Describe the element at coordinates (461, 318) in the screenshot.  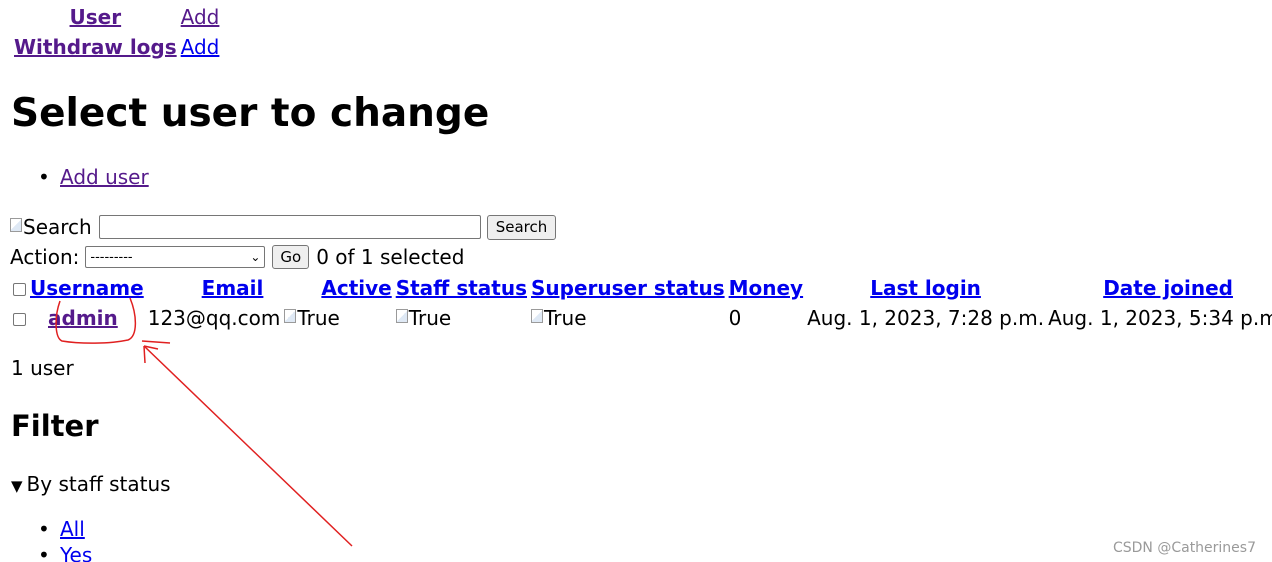
I see `staff-cell: True` at that location.